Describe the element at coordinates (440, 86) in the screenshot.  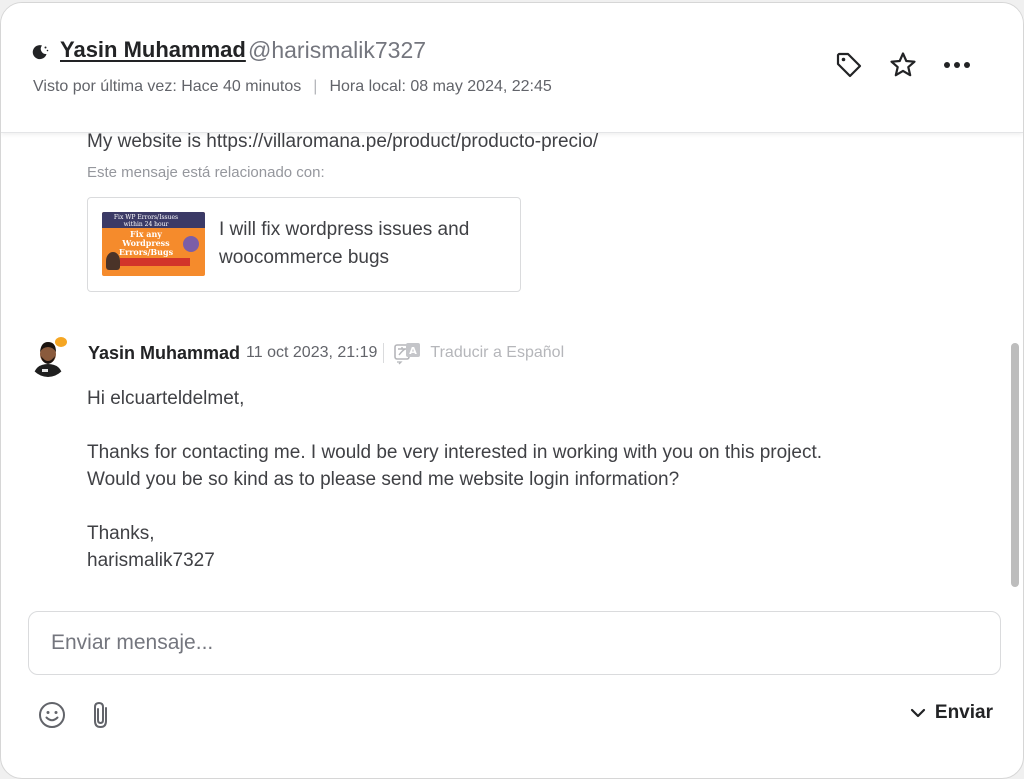
I see `local-time: Hora local: 08 may 2024, 22:45` at that location.